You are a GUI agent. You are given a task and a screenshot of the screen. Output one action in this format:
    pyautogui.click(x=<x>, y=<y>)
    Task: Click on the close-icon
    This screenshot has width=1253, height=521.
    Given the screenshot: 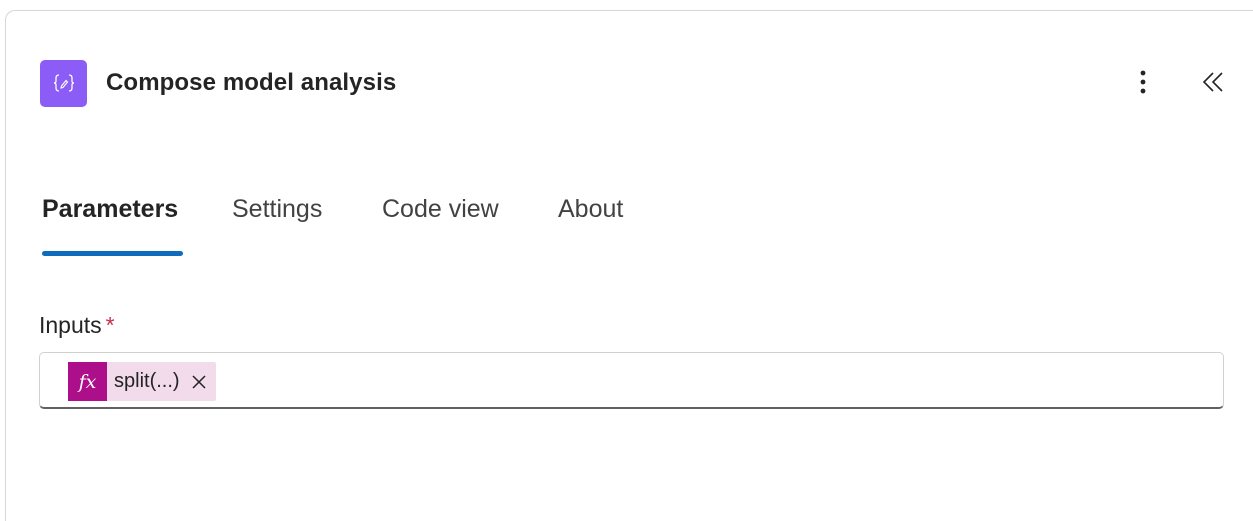 What is the action you would take?
    pyautogui.click(x=199, y=381)
    